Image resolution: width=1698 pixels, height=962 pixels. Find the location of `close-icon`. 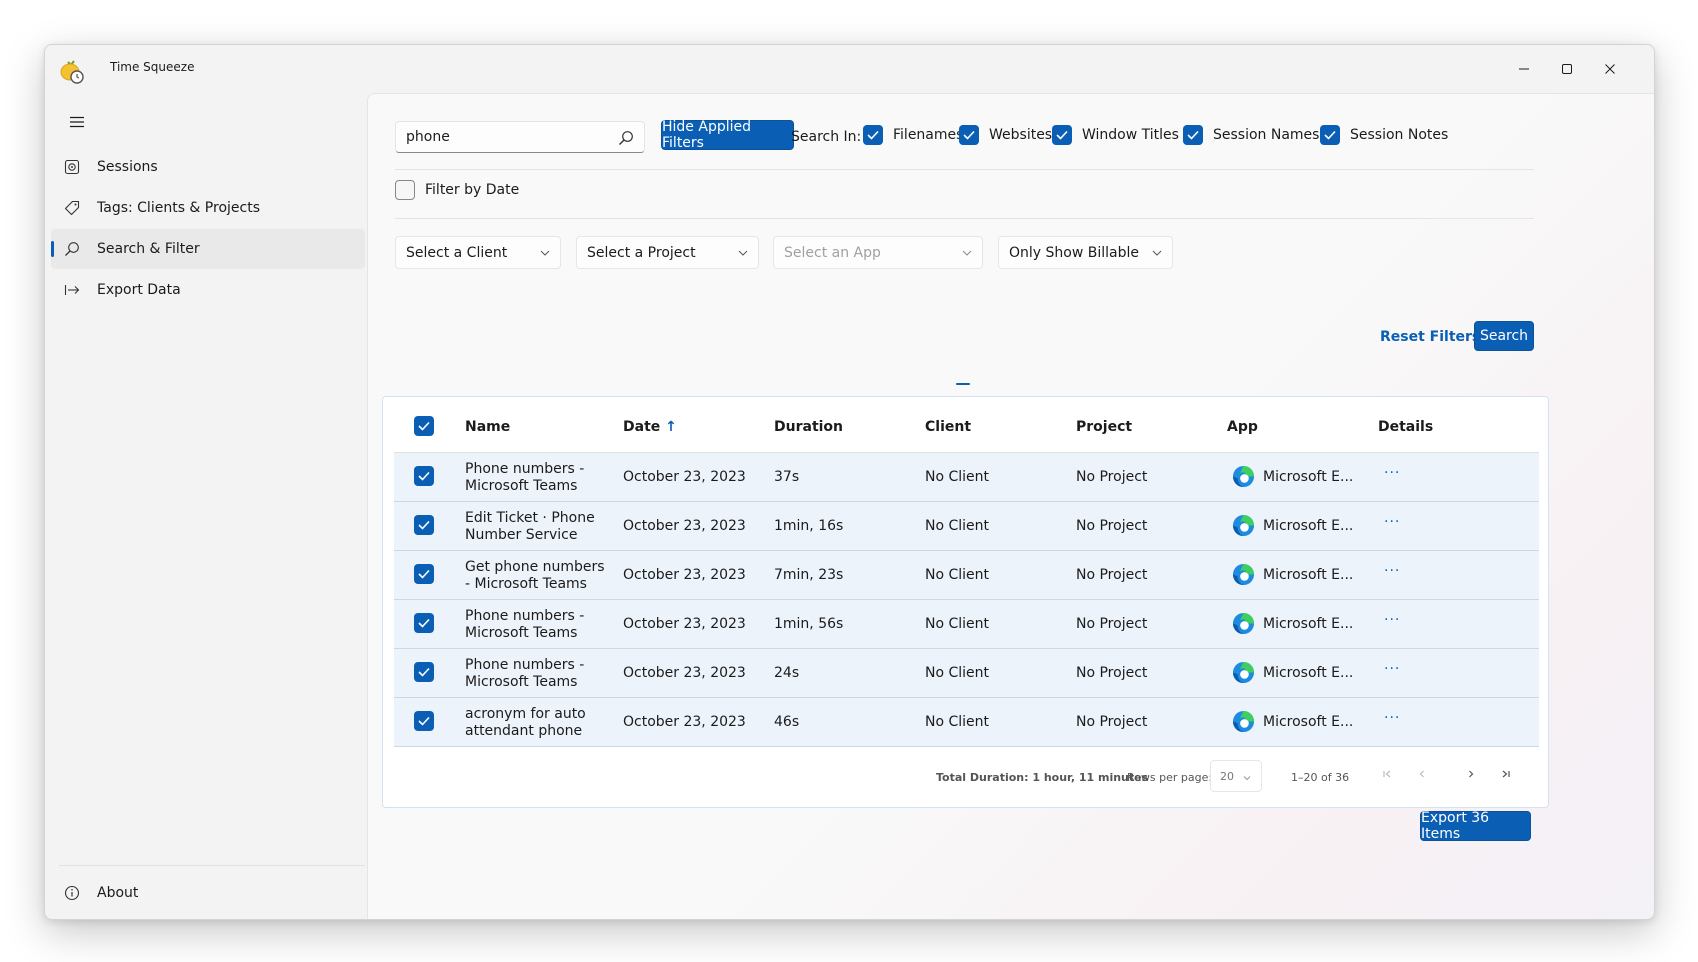

close-icon is located at coordinates (1610, 69).